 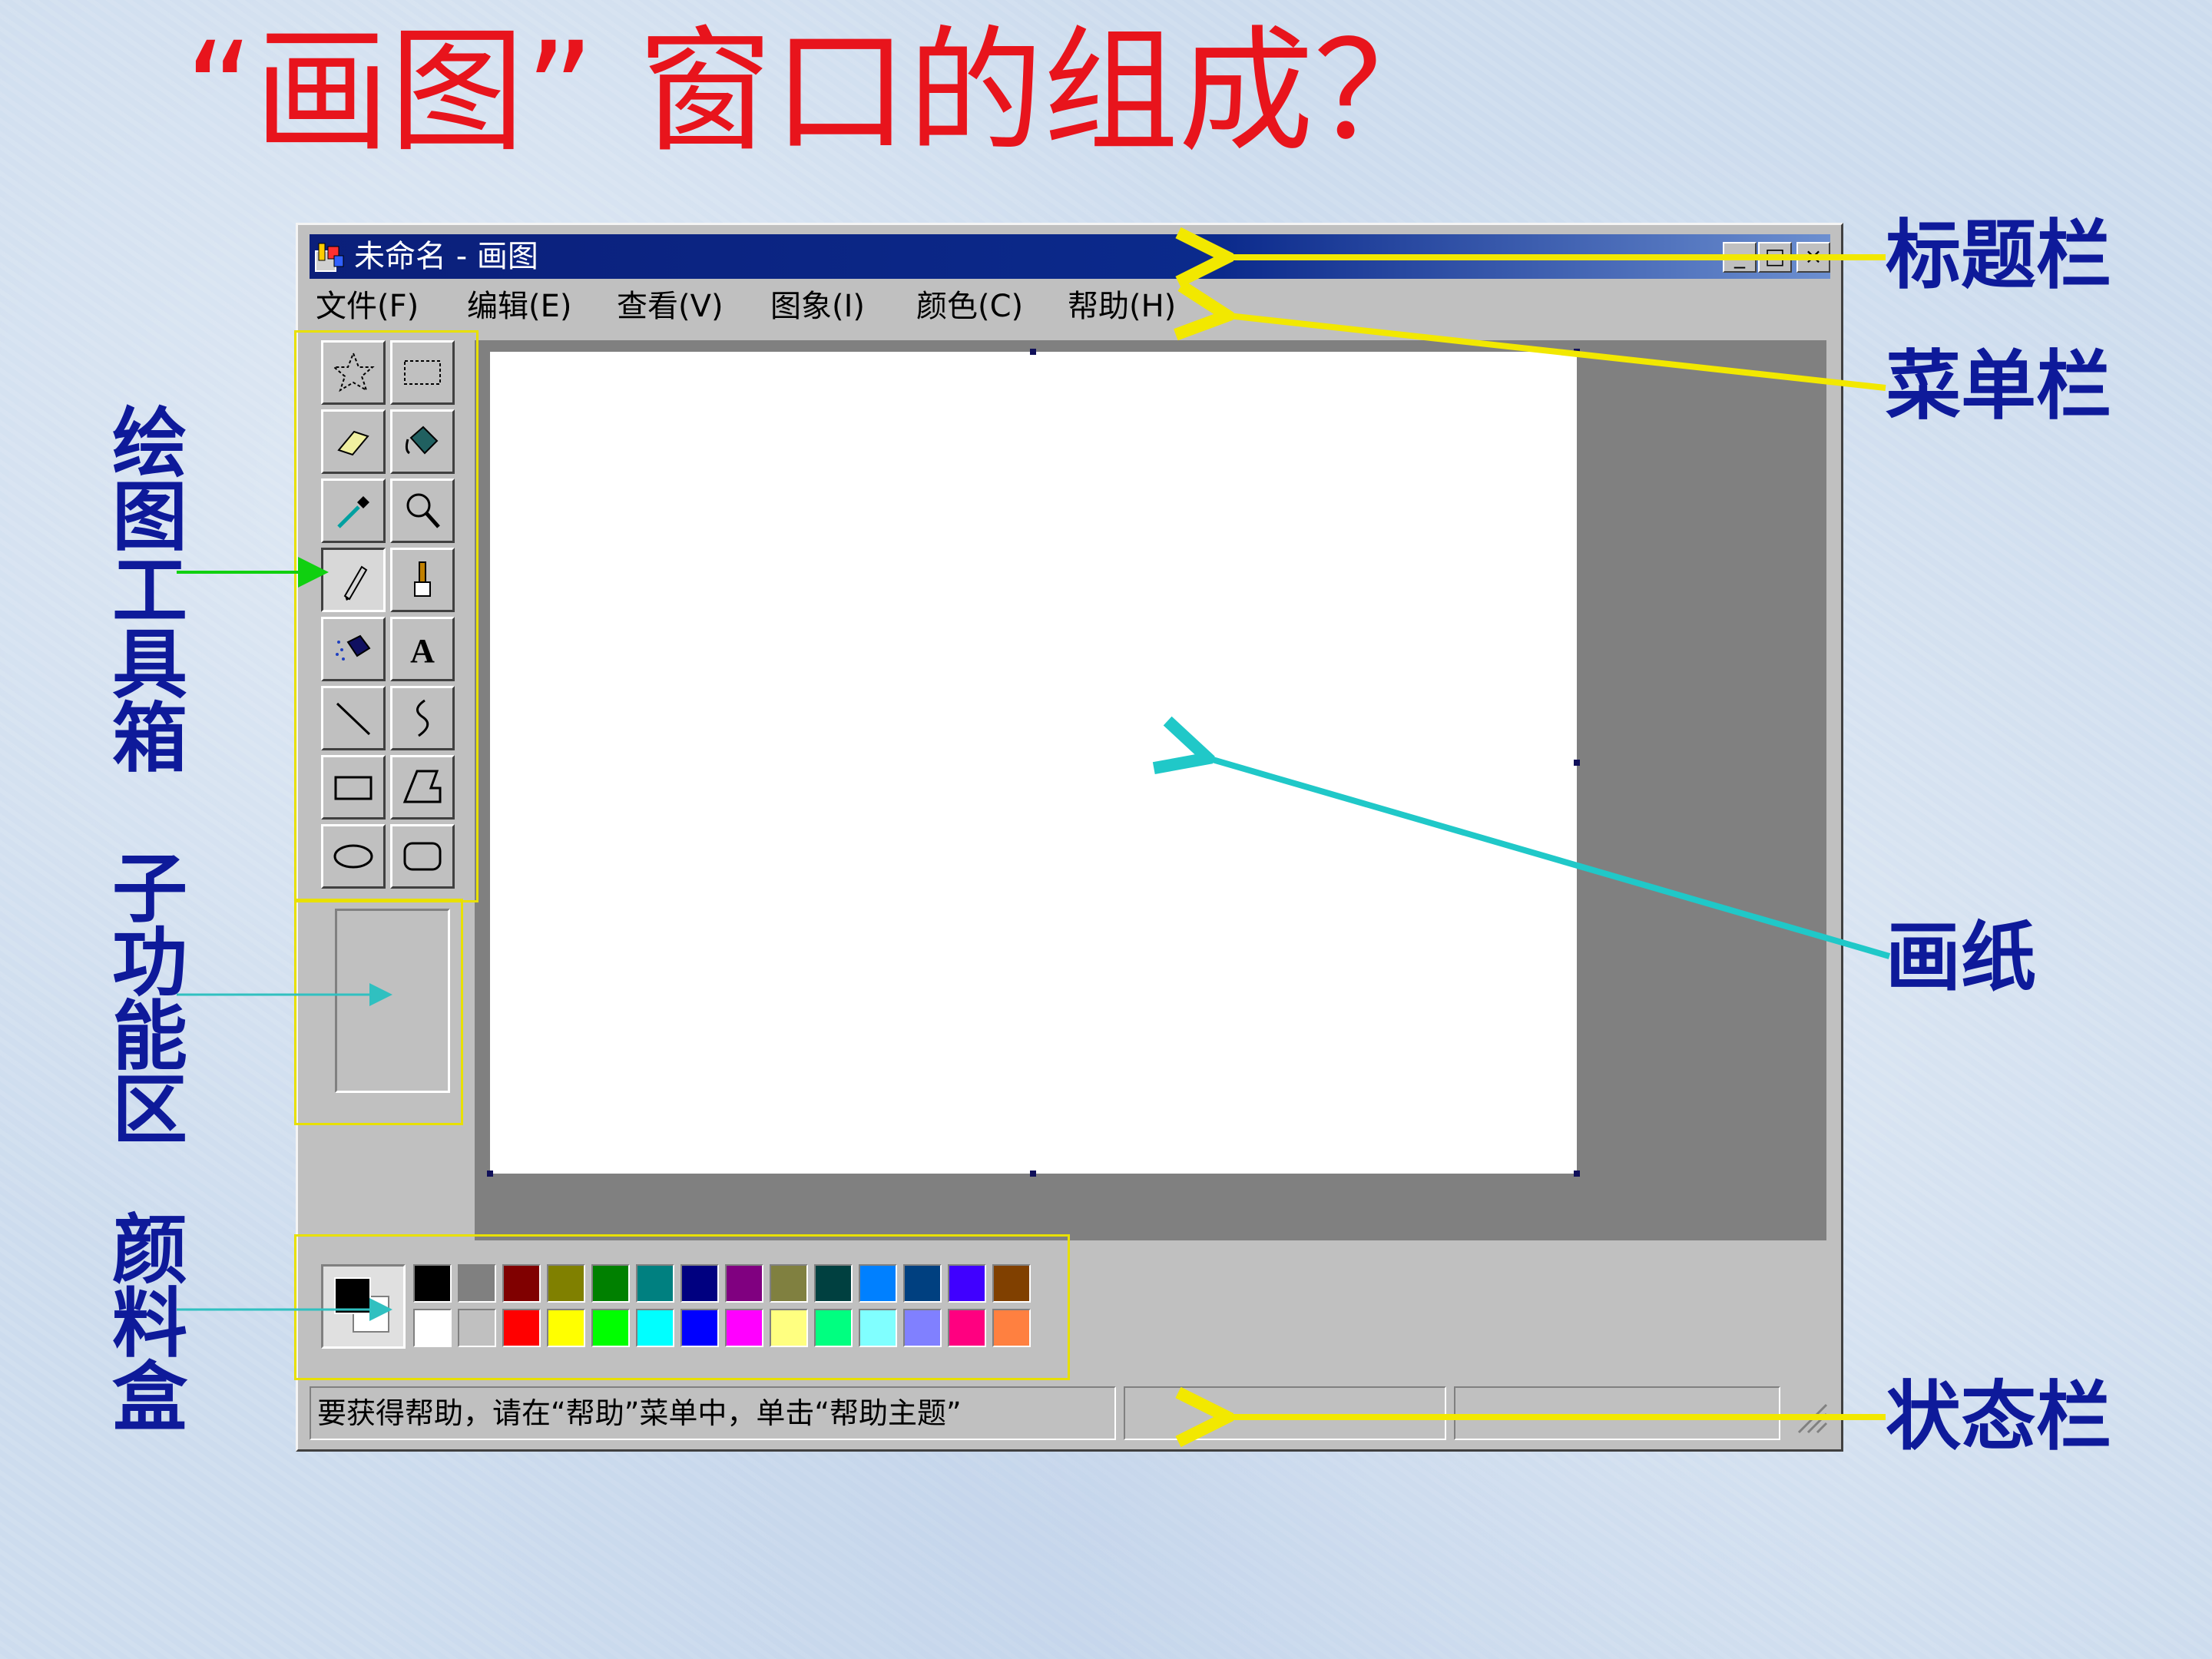 What do you see at coordinates (1813, 257) in the screenshot?
I see `close-button: ×` at bounding box center [1813, 257].